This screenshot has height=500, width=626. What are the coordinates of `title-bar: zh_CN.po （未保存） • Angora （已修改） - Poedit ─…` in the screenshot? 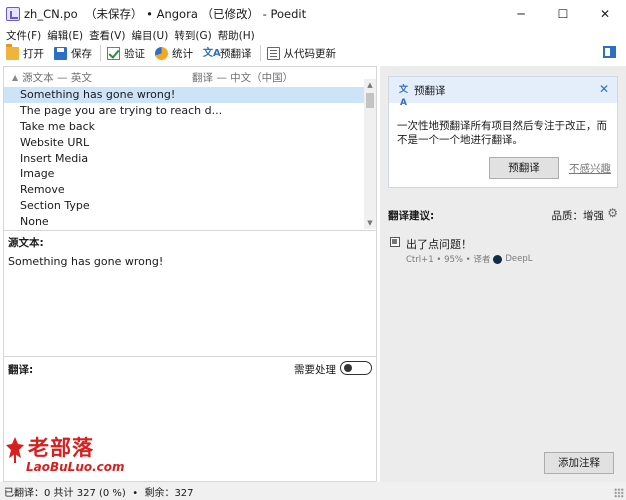 It's located at (313, 14).